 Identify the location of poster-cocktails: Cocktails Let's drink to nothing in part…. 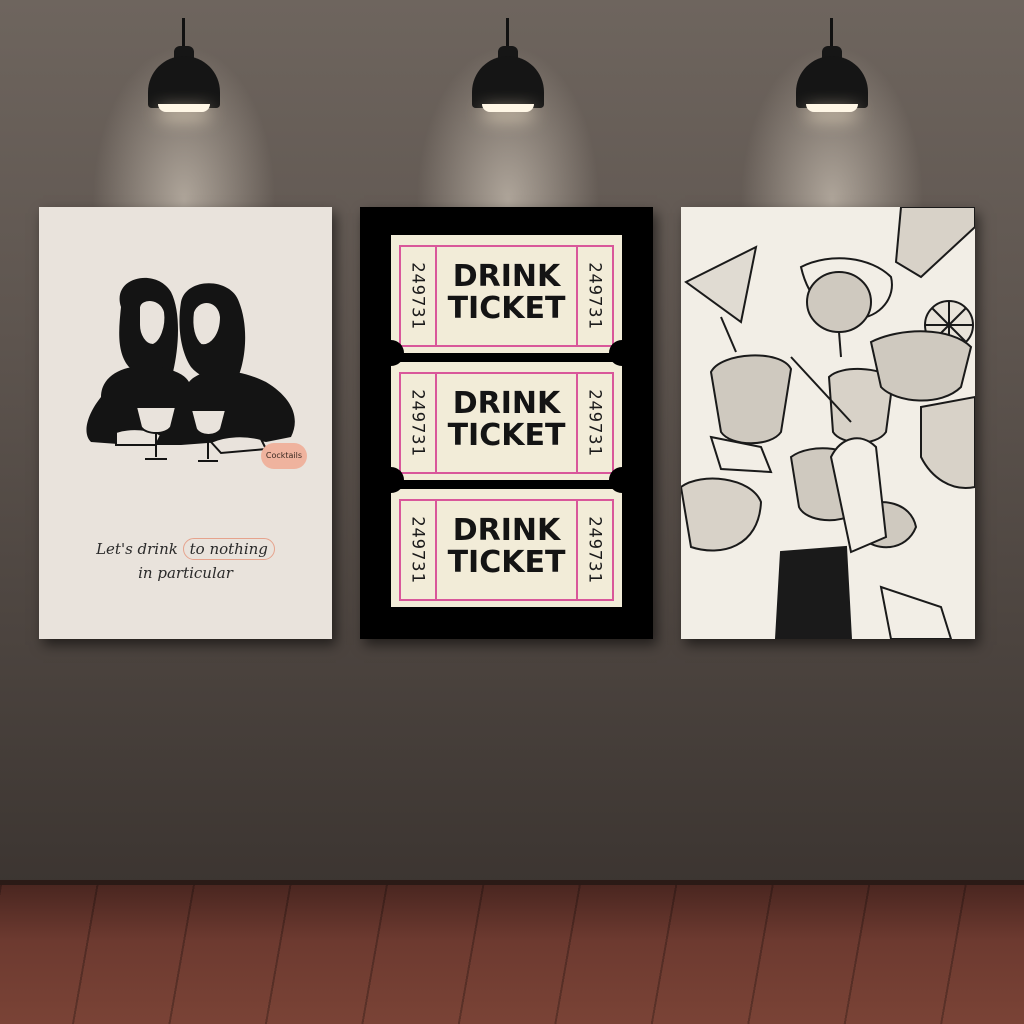
(185, 423).